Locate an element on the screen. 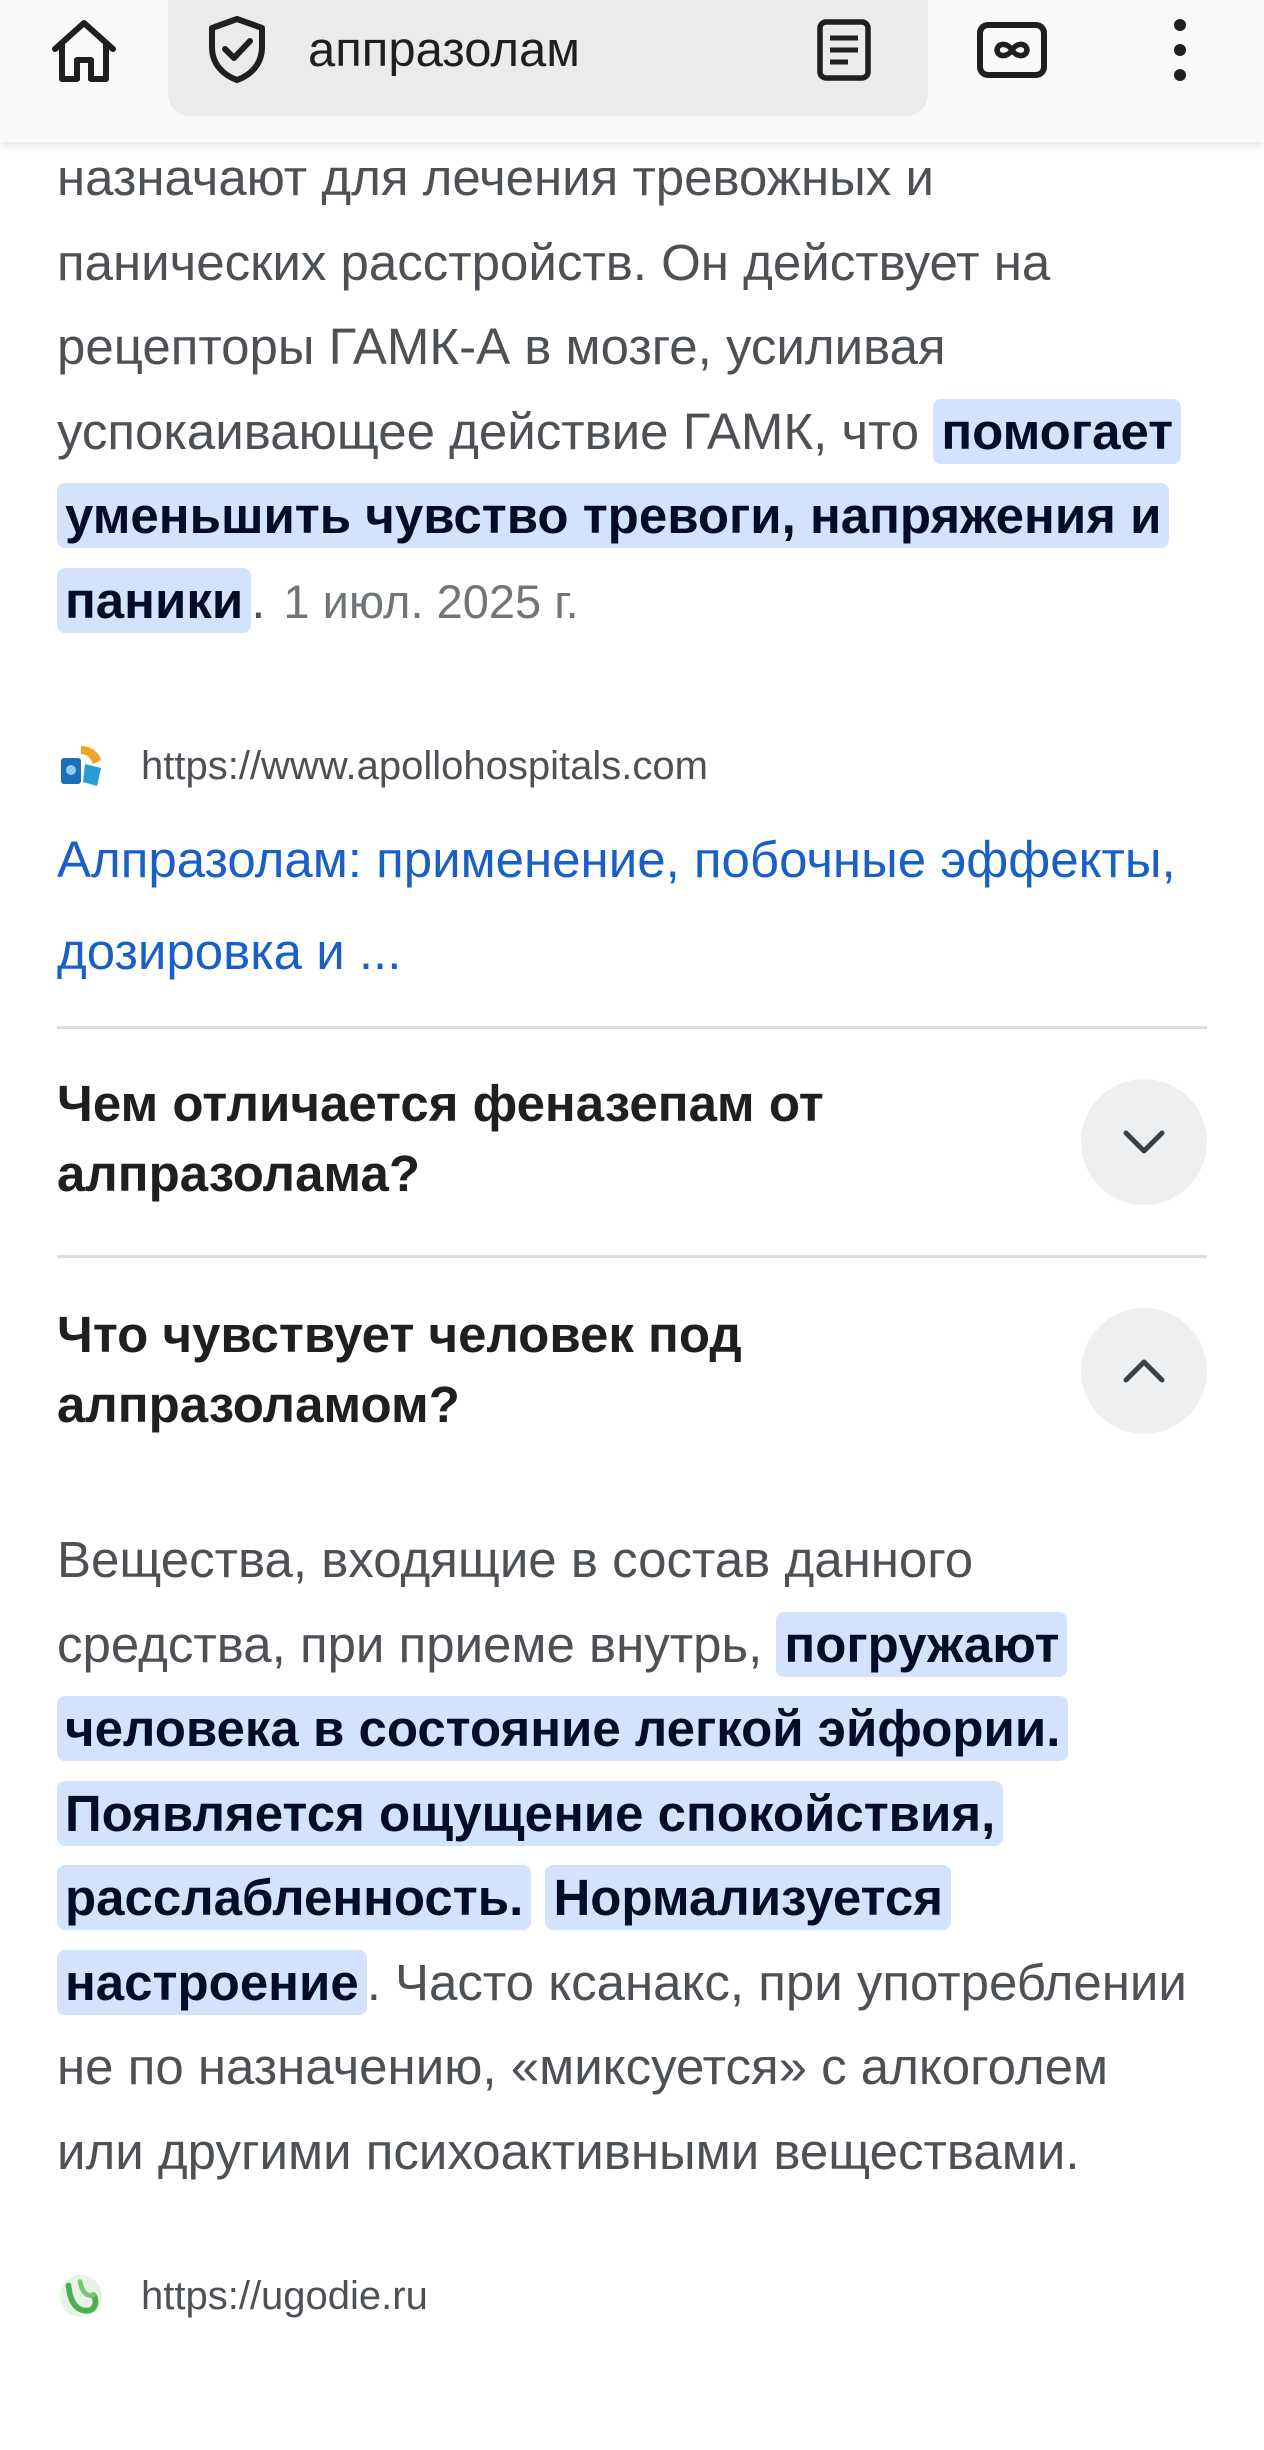 The width and height of the screenshot is (1264, 2450). faq-item: Чем отличается феназепам от алпразолама? is located at coordinates (632, 1142).